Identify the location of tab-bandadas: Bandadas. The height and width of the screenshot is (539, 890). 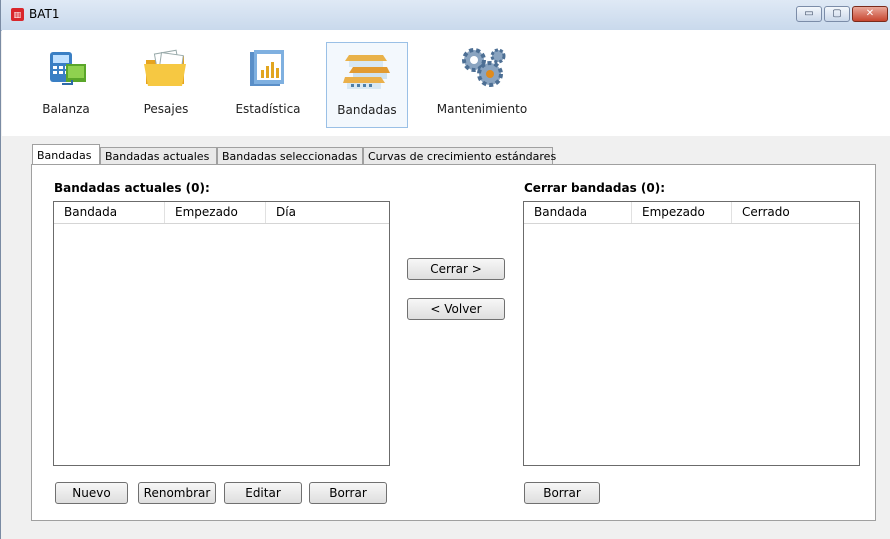
(66, 155).